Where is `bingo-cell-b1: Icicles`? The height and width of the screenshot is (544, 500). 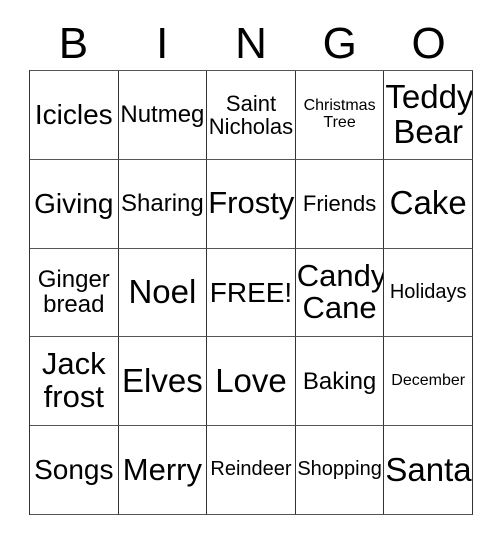 bingo-cell-b1: Icicles is located at coordinates (74, 115).